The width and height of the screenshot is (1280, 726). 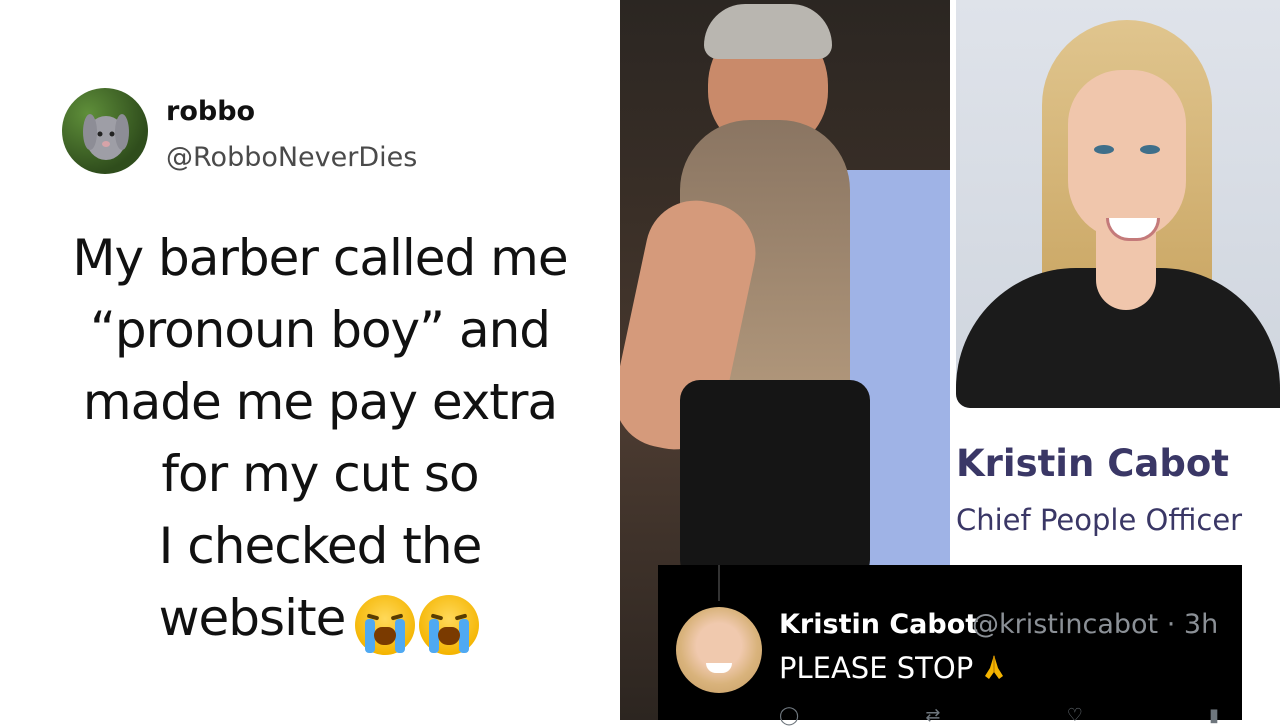 I want to click on tweet-last-line: website, so click(x=320, y=620).